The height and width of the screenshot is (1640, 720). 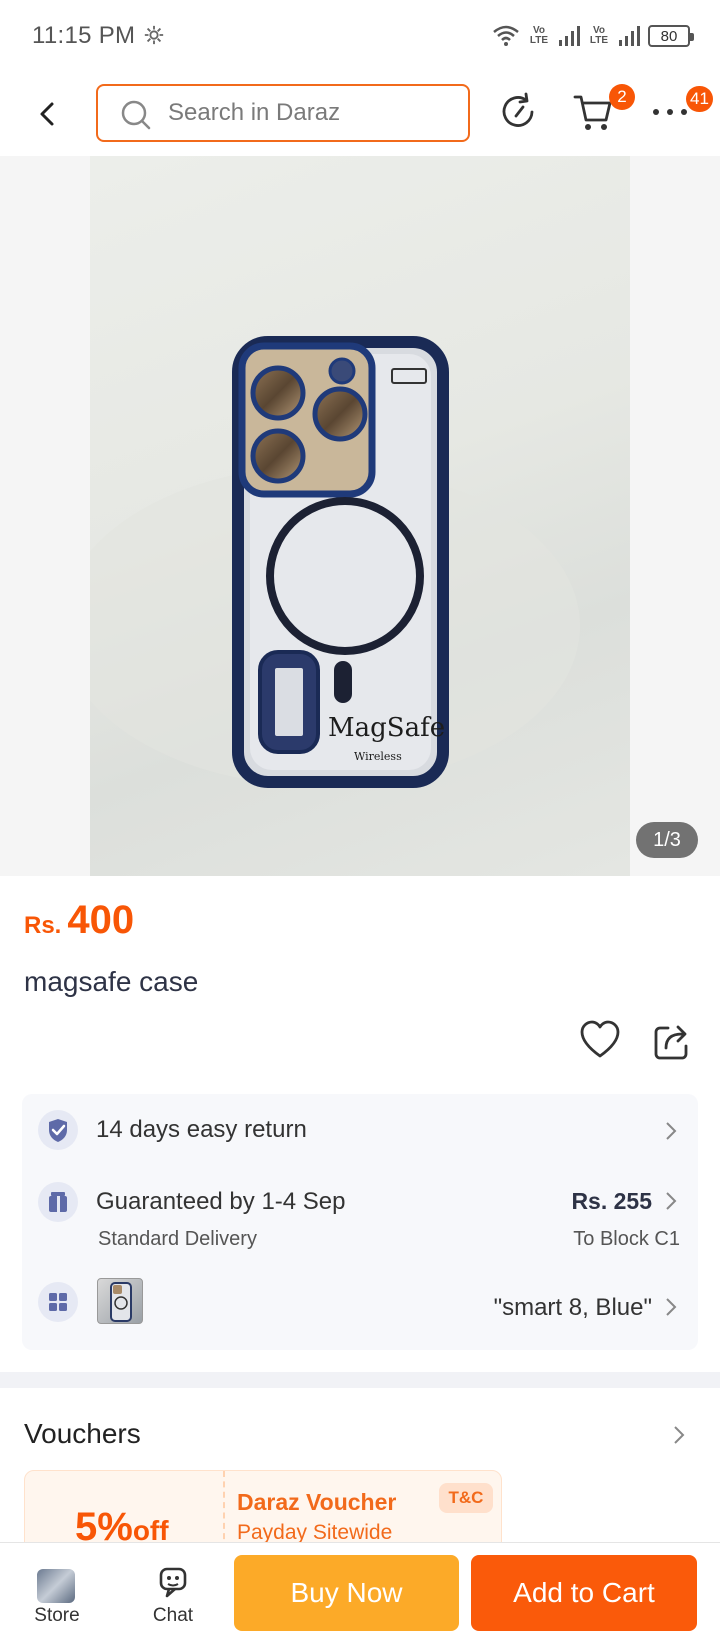 I want to click on status-icons: Vo LTE Vo LTE 80, so click(x=593, y=36).